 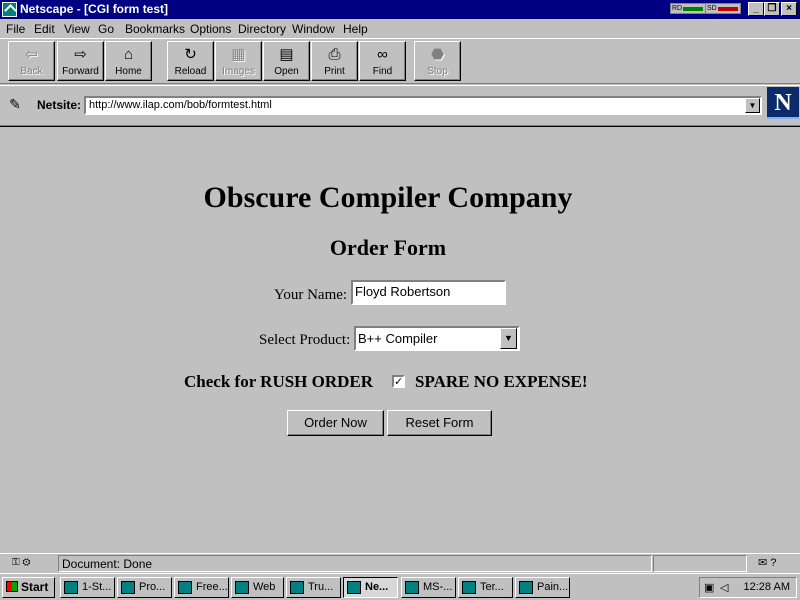 What do you see at coordinates (286, 54) in the screenshot?
I see `open-icon: ▤` at bounding box center [286, 54].